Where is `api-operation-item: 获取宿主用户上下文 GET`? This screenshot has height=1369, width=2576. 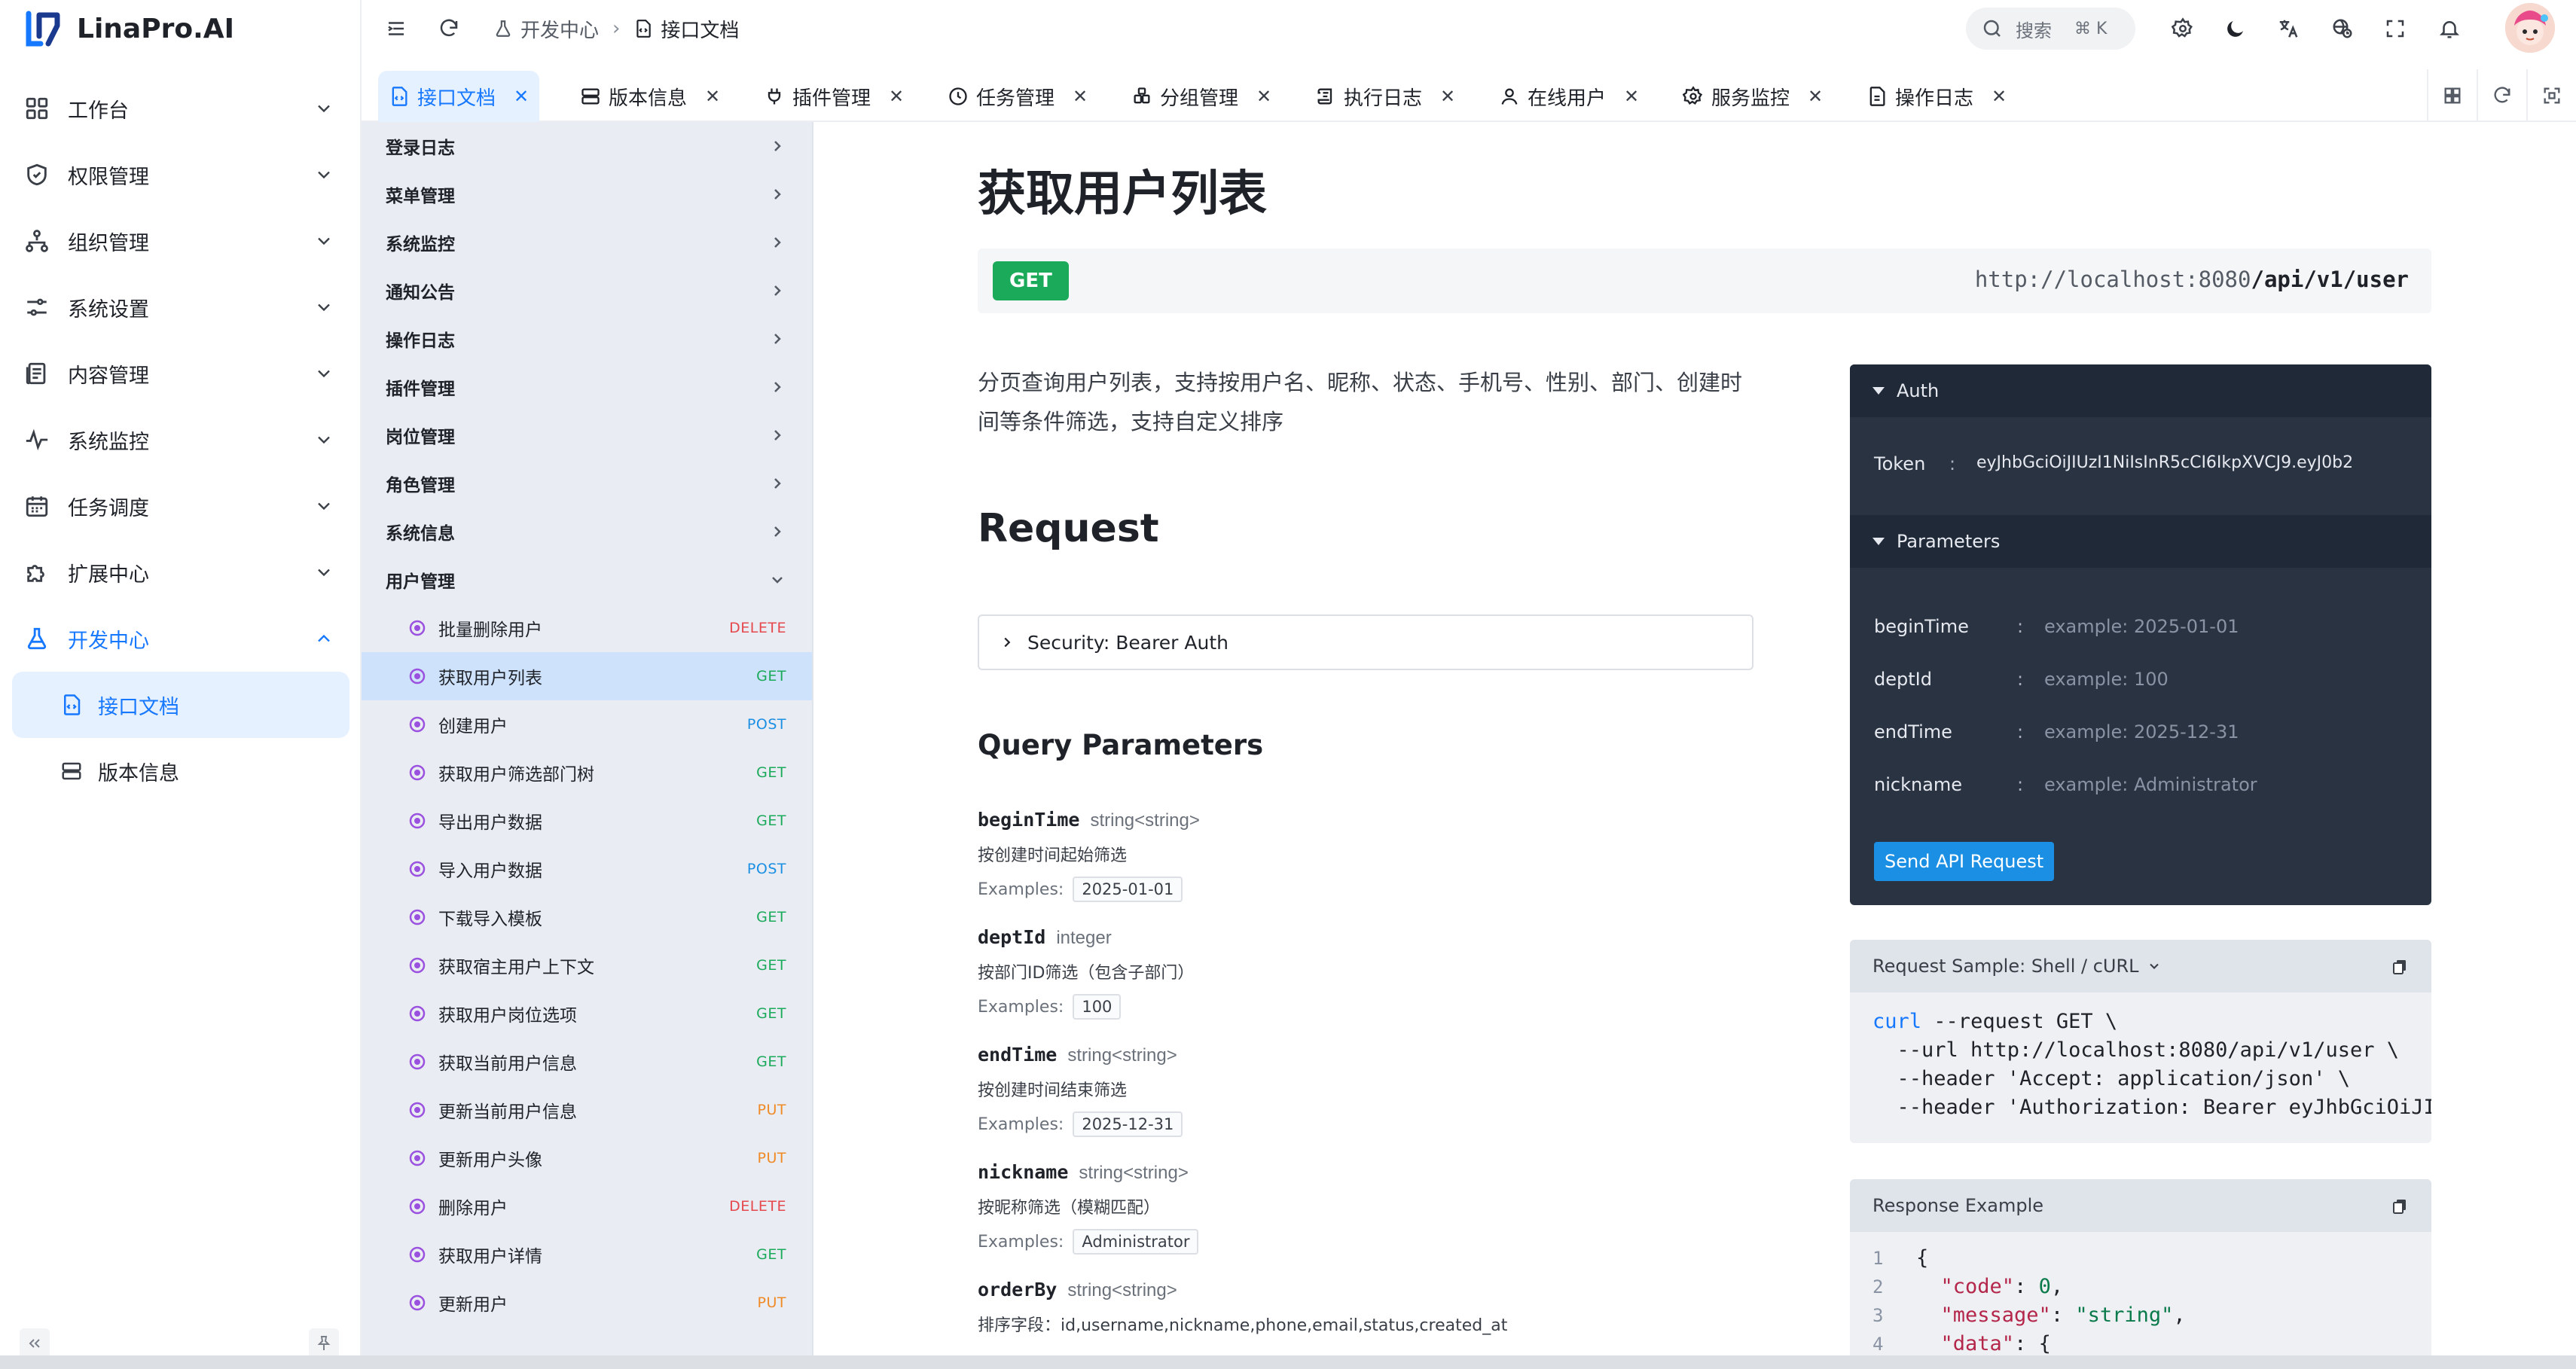
api-operation-item: 获取宿主用户上下文 GET is located at coordinates (587, 965).